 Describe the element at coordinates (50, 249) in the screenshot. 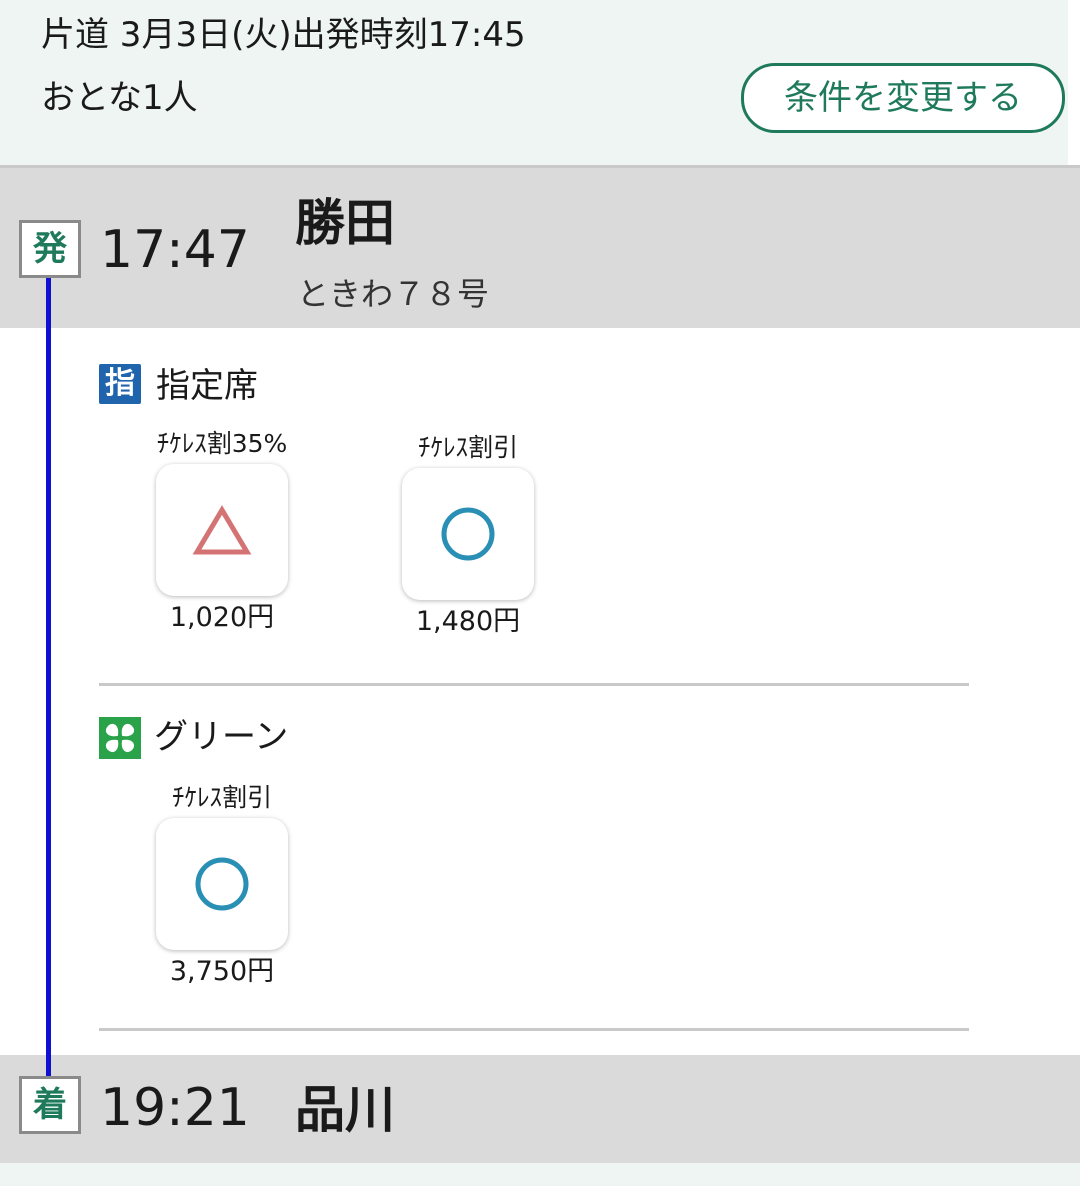

I see `departure-badge: 発` at that location.